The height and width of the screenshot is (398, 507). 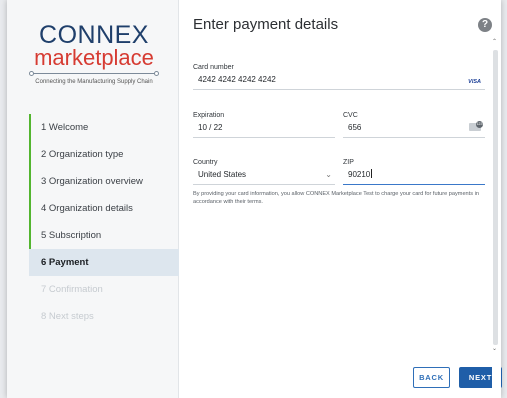 I want to click on scrollbar-thumb, so click(x=495, y=197).